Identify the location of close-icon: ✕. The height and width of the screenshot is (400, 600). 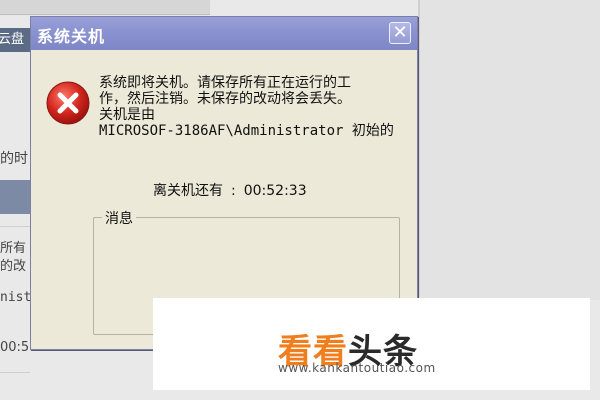
(400, 32).